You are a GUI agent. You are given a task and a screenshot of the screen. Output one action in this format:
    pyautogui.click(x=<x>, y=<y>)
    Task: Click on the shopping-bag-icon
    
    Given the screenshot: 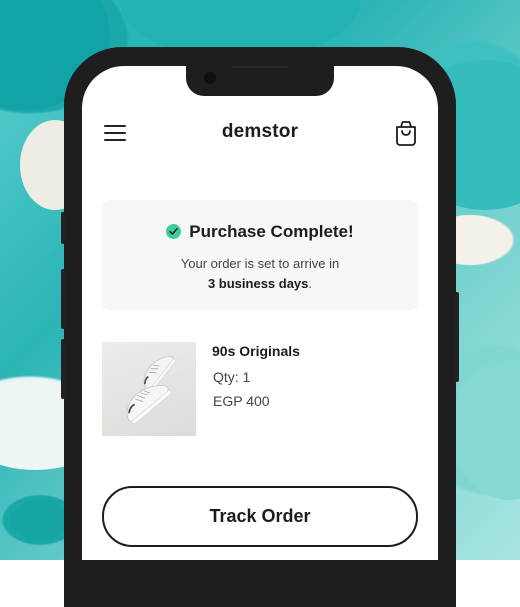 What is the action you would take?
    pyautogui.click(x=406, y=133)
    